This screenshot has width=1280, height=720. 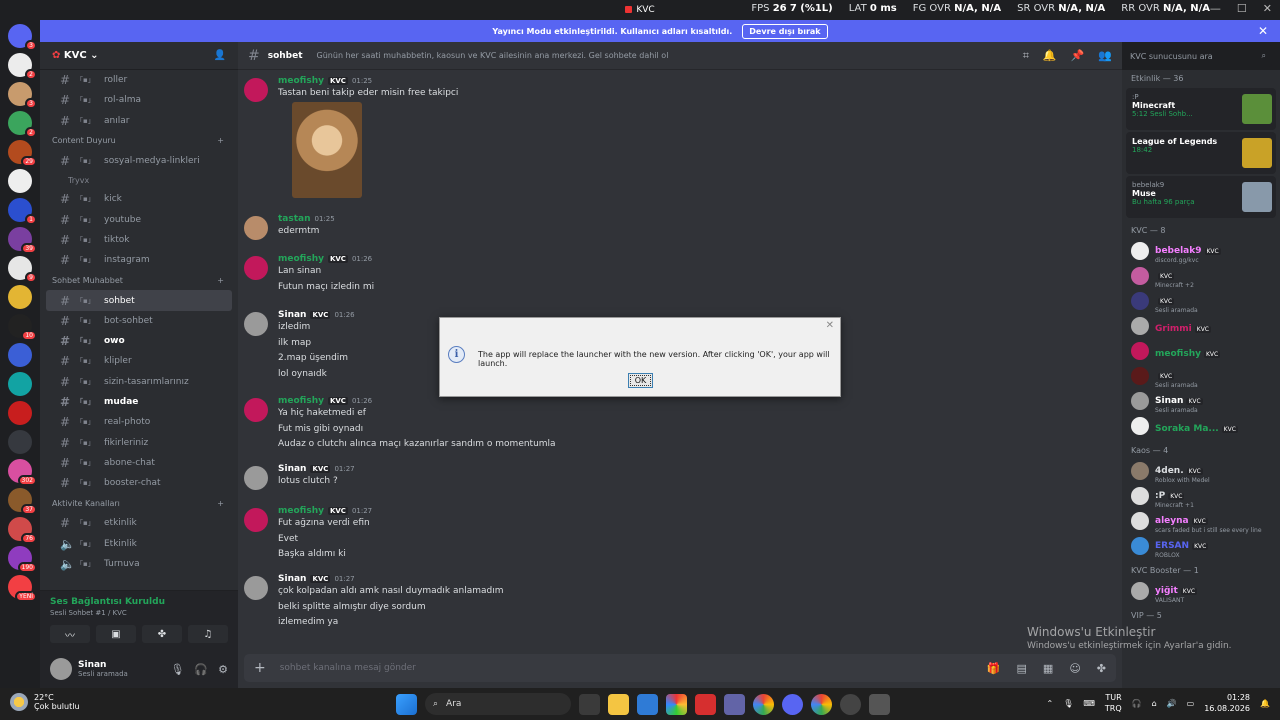 What do you see at coordinates (139, 161) in the screenshot?
I see `channel-item: # 「▪」 sosyal-medya-linkleri` at bounding box center [139, 161].